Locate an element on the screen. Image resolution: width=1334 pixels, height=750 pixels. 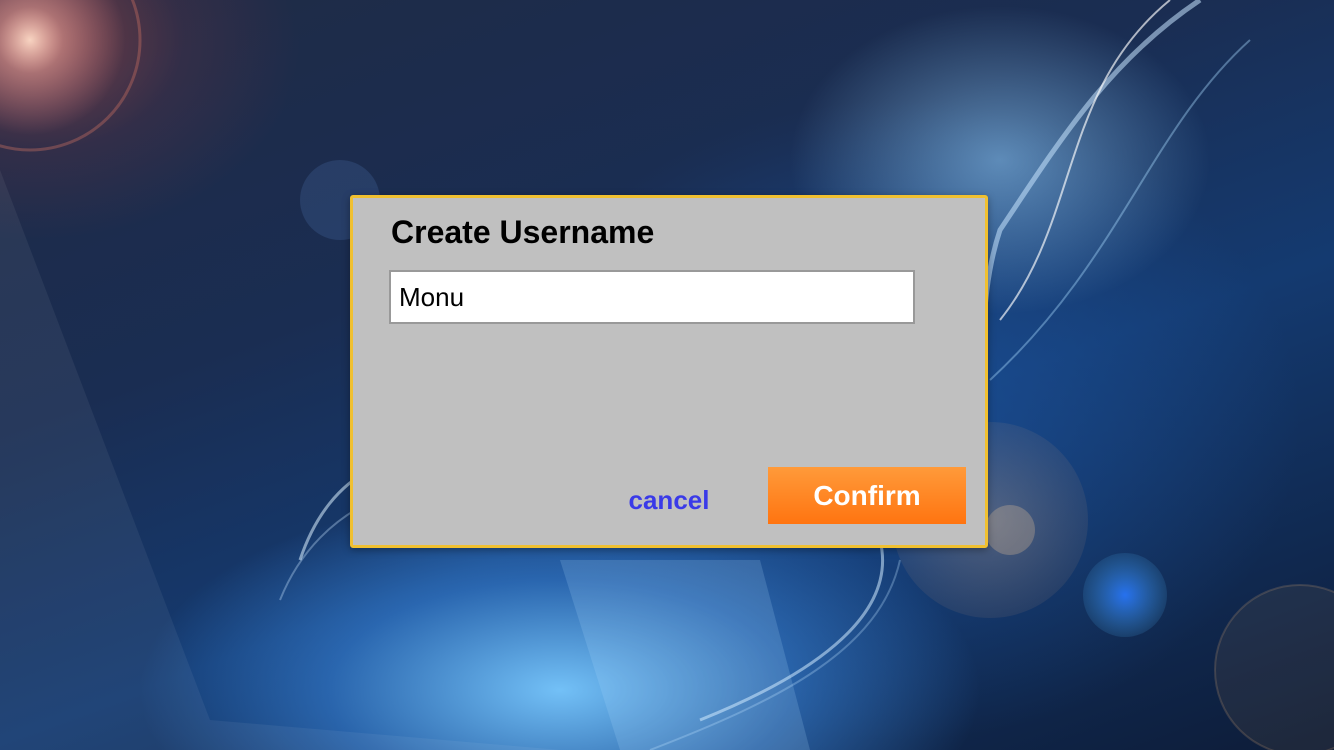
confirm-button: Confirm is located at coordinates (867, 495).